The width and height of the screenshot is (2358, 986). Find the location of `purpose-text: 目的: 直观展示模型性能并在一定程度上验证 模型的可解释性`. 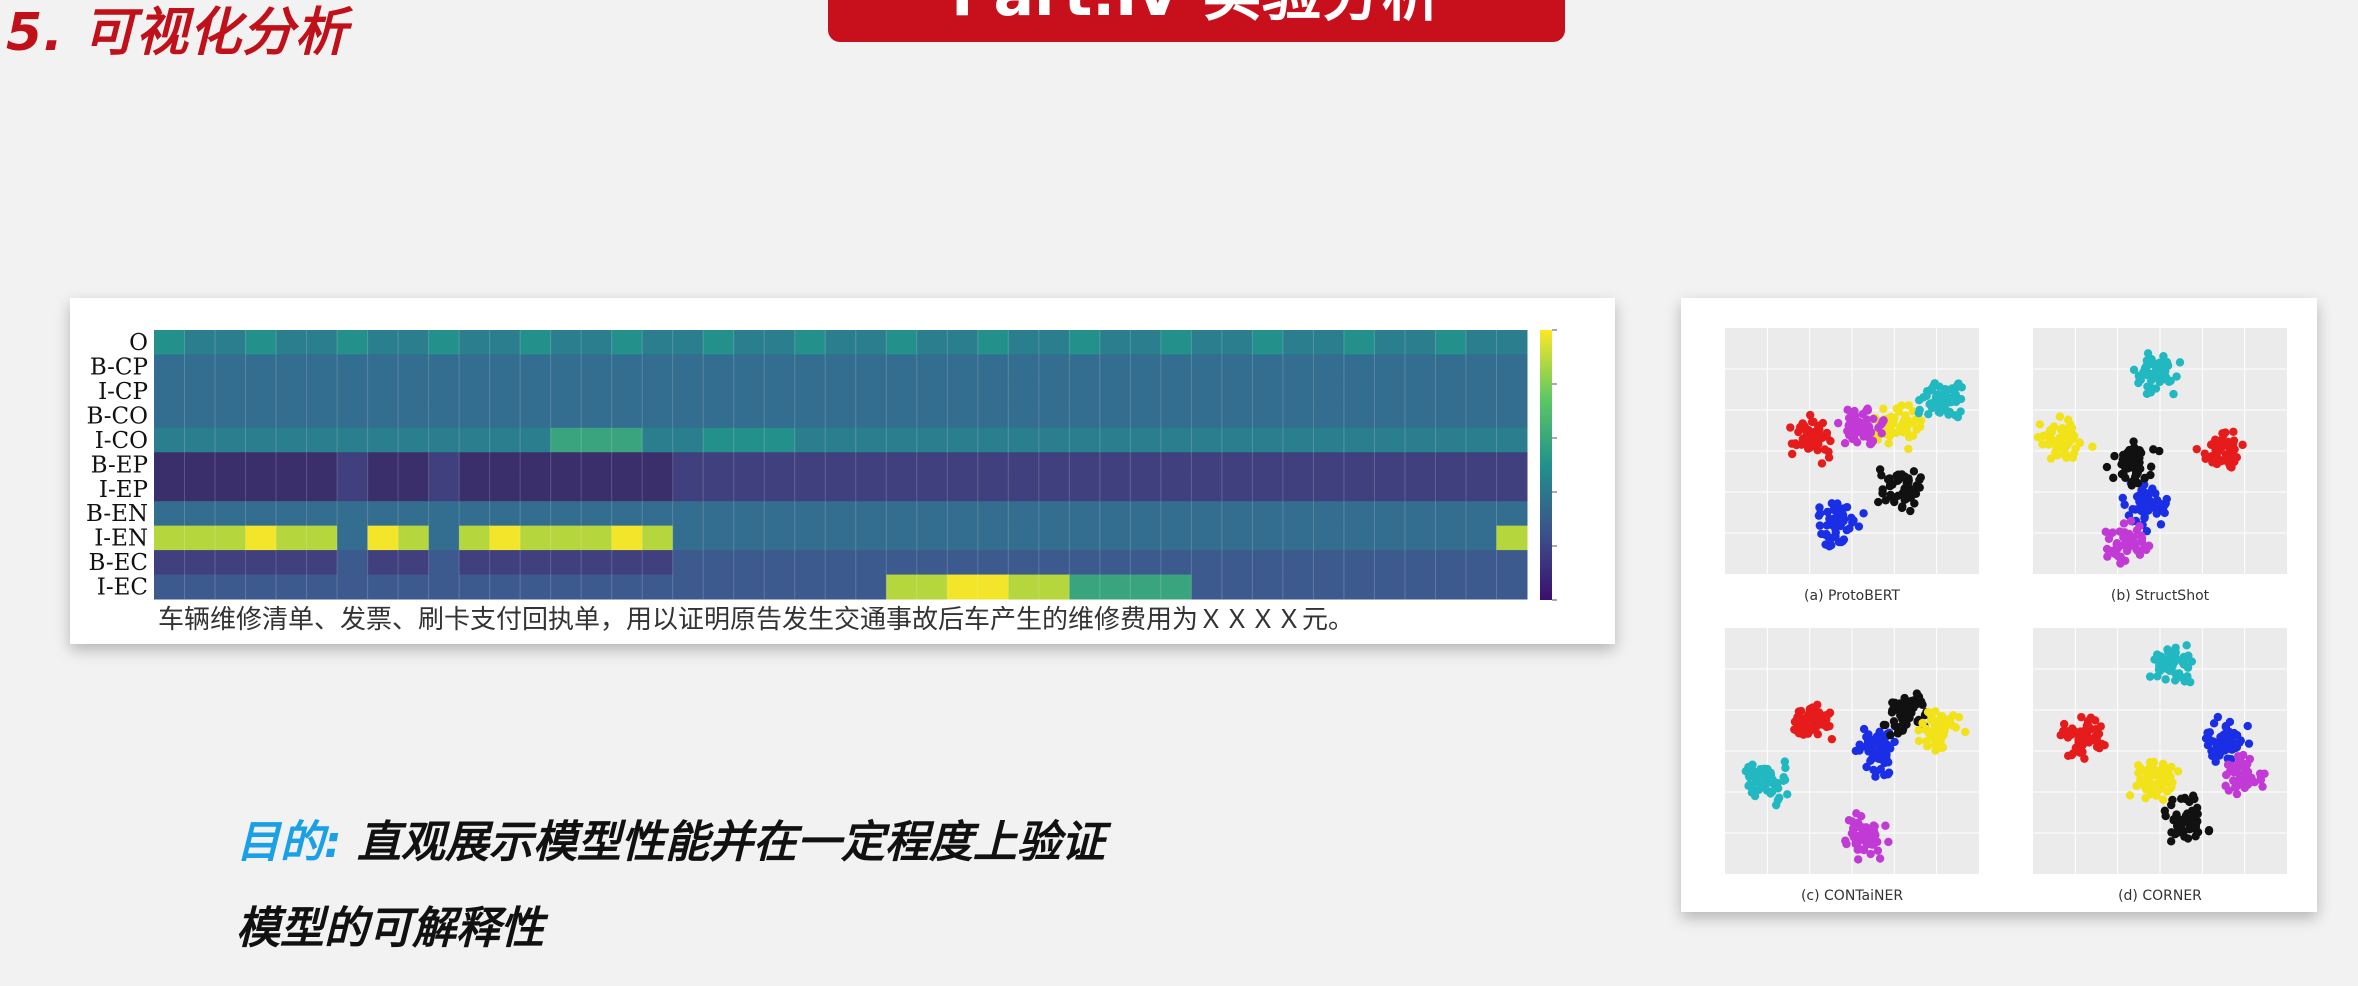

purpose-text: 目的: 直观展示模型性能并在一定程度上验证 模型的可解释性 is located at coordinates (670, 886).